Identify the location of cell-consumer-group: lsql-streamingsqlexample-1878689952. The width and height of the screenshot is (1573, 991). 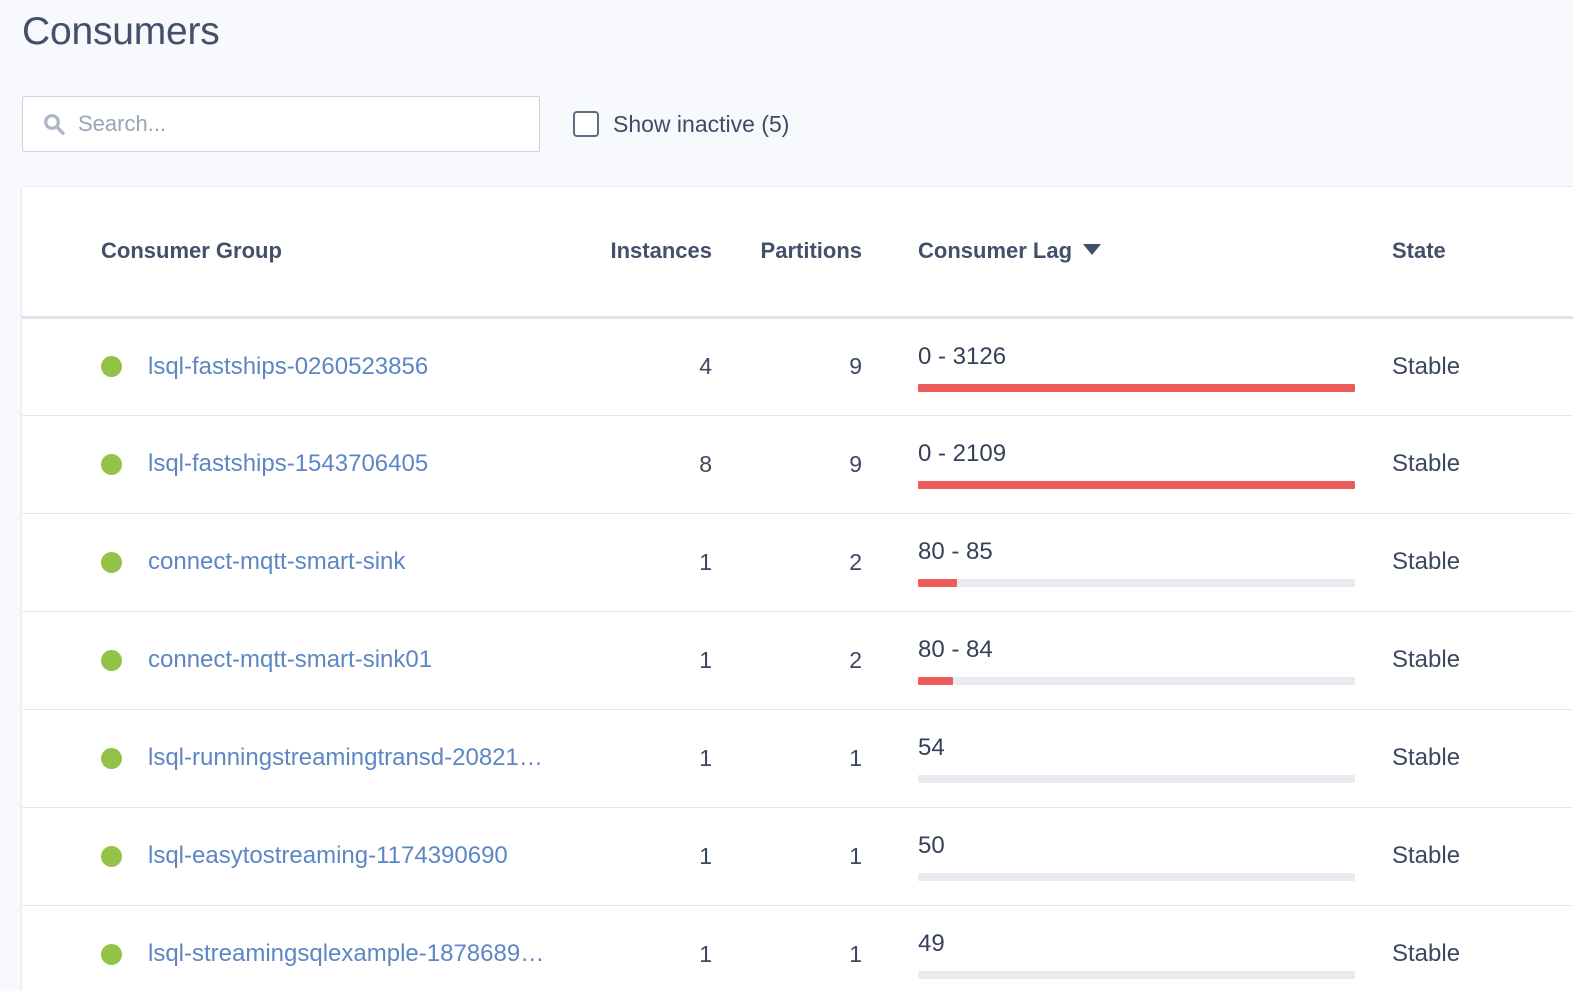
(292, 948).